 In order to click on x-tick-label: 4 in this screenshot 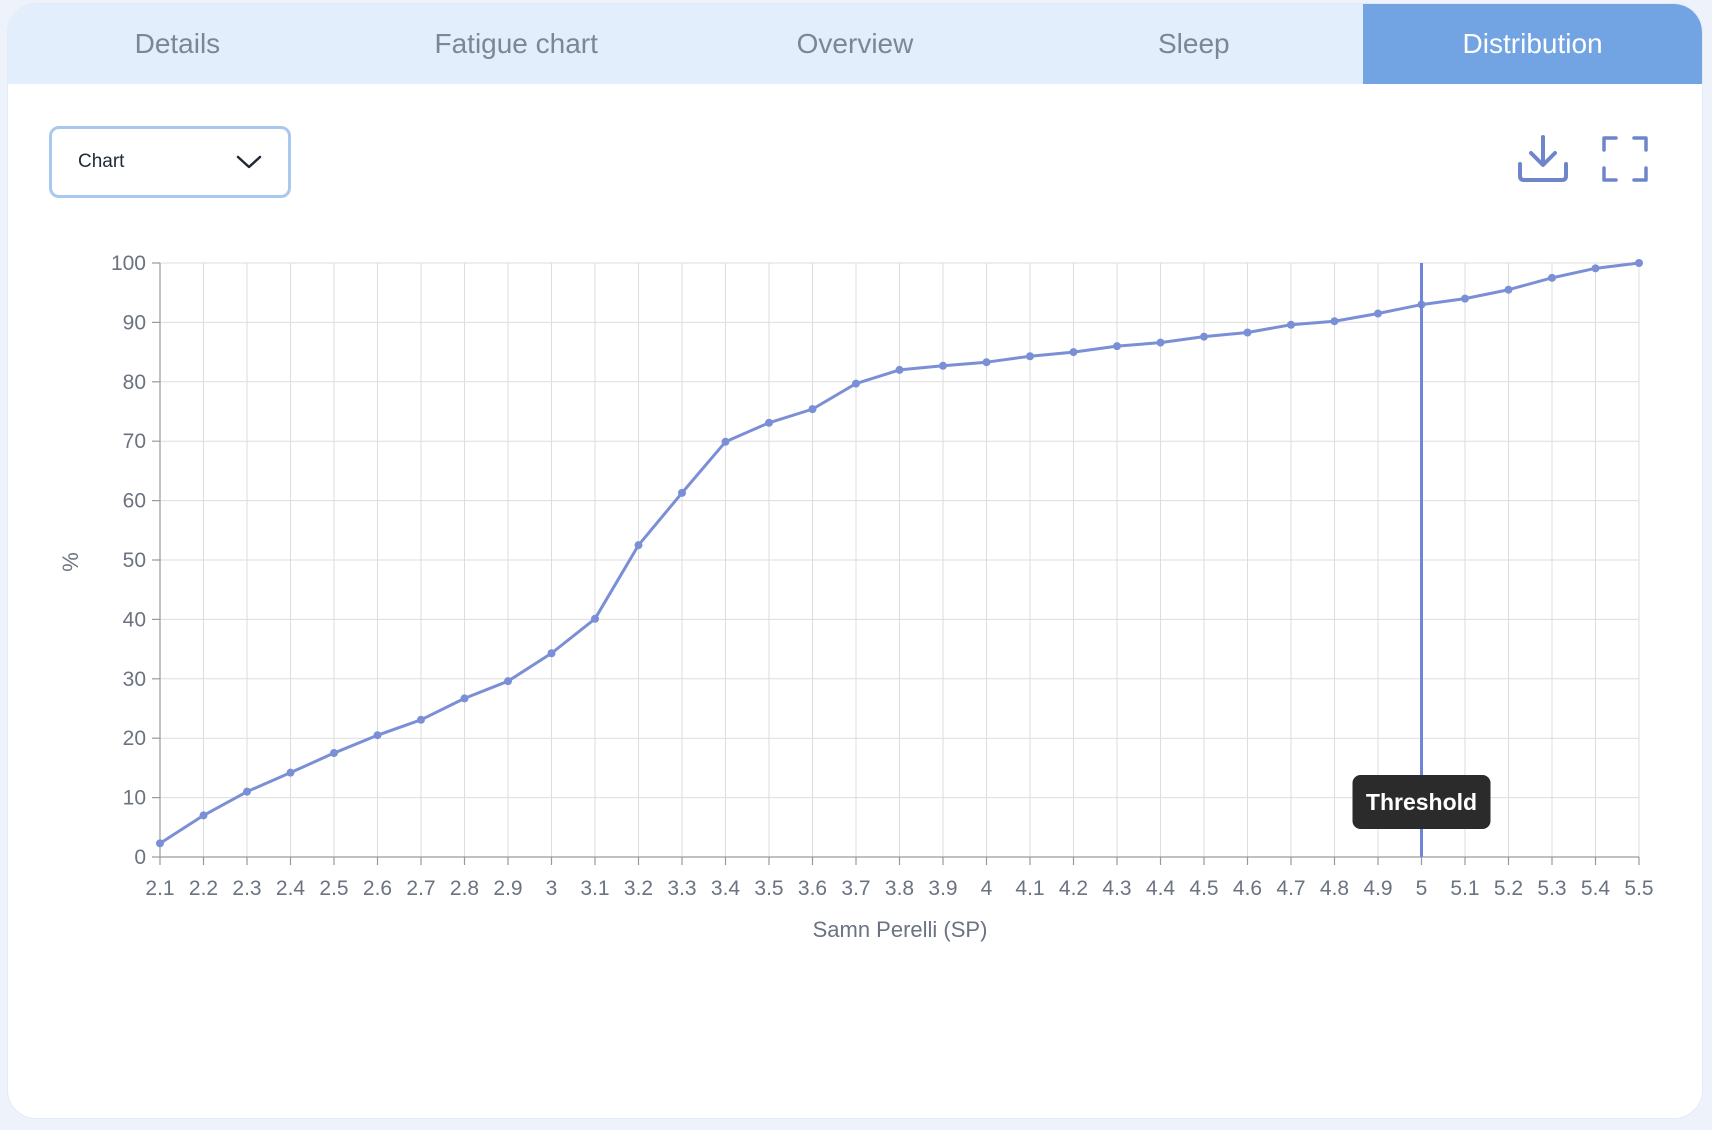, I will do `click(987, 888)`.